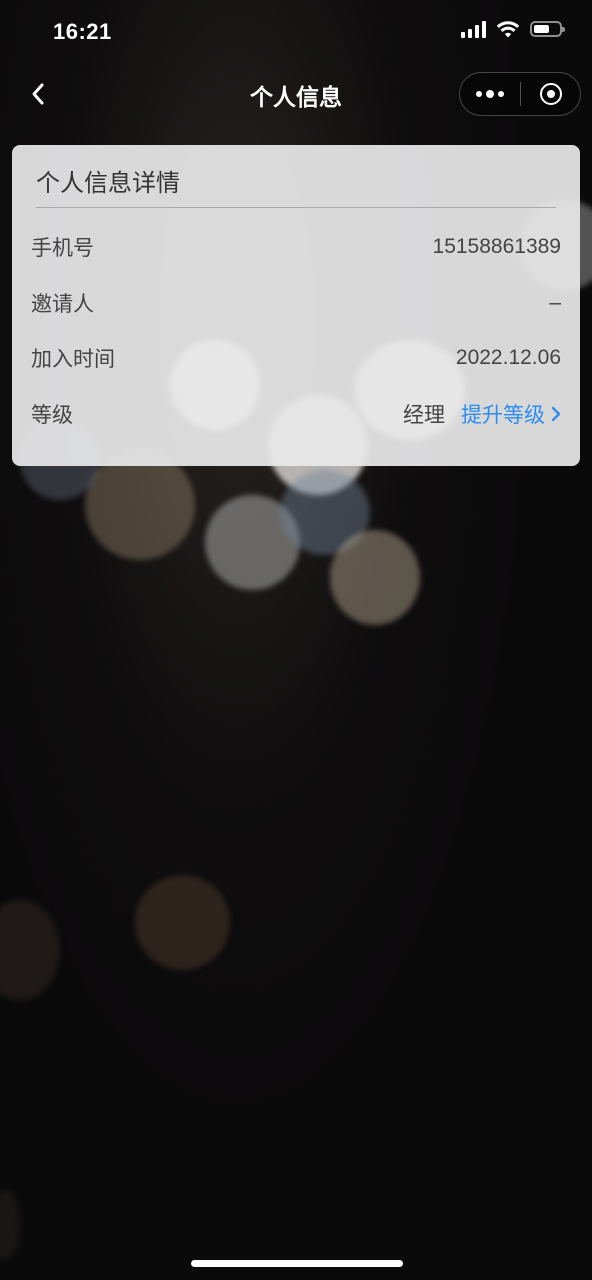 This screenshot has width=592, height=1280. I want to click on row-label: 邀请人, so click(62, 304).